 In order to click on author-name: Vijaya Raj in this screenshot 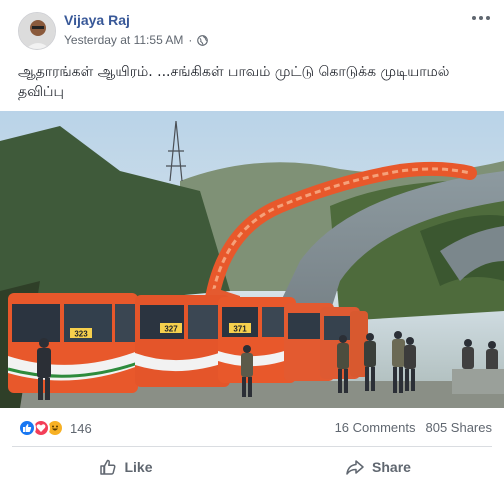, I will do `click(97, 20)`.